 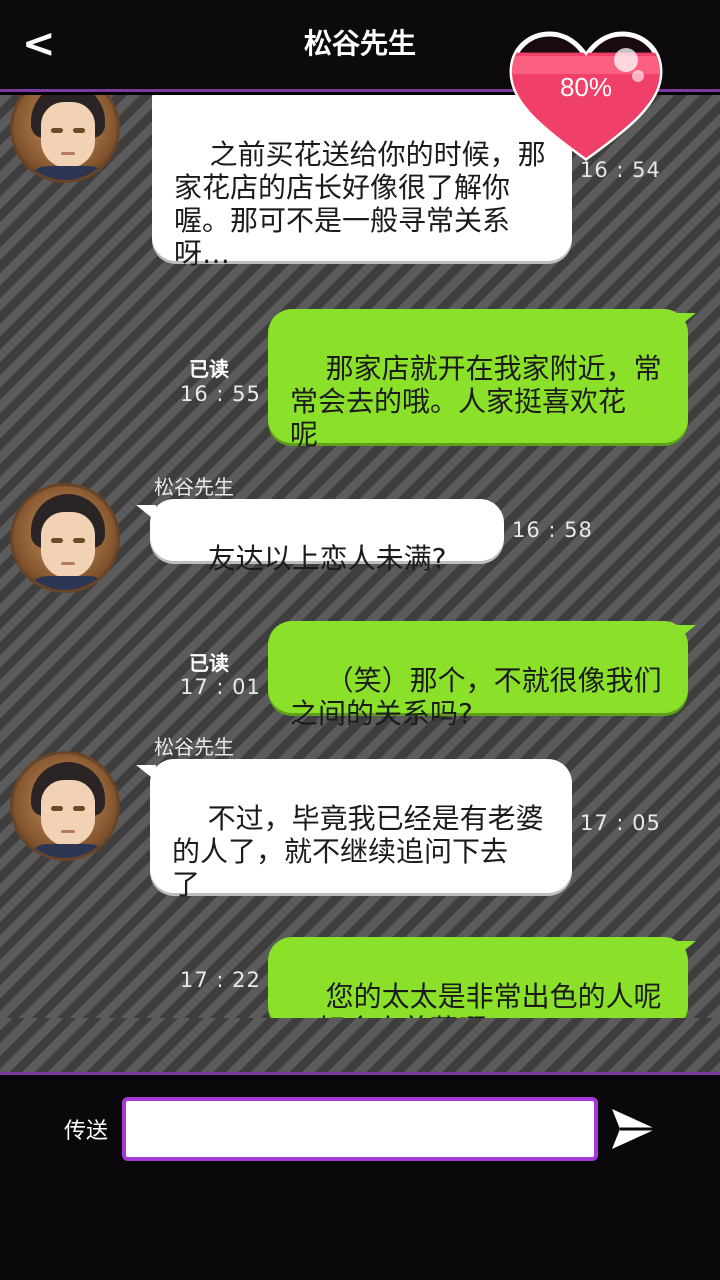 I want to click on paper-plane-icon, so click(x=634, y=1129).